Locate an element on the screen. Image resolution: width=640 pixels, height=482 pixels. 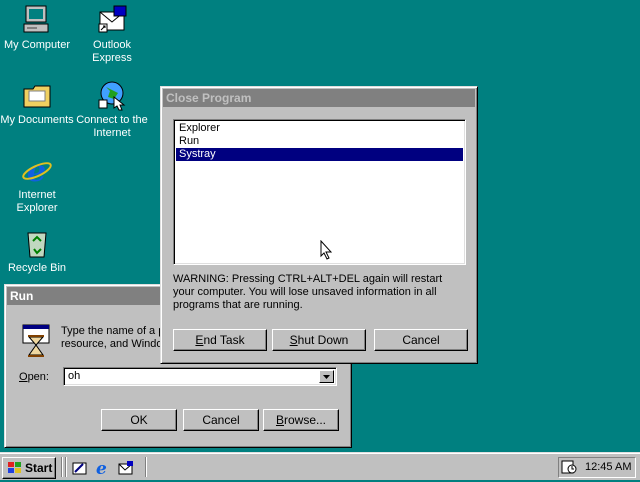
process-item: Explorer is located at coordinates (319, 128).